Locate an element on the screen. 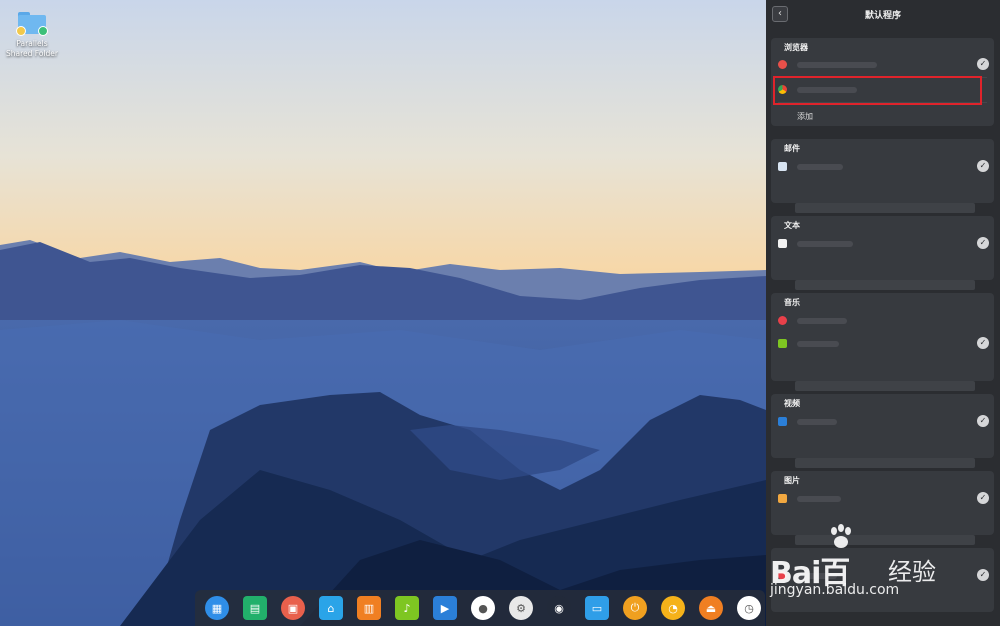  settings-icon: ⚙ is located at coordinates (521, 608).